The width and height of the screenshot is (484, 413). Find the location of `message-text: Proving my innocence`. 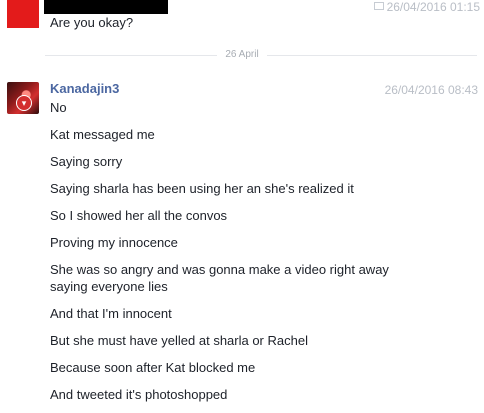

message-text: Proving my innocence is located at coordinates (114, 242).